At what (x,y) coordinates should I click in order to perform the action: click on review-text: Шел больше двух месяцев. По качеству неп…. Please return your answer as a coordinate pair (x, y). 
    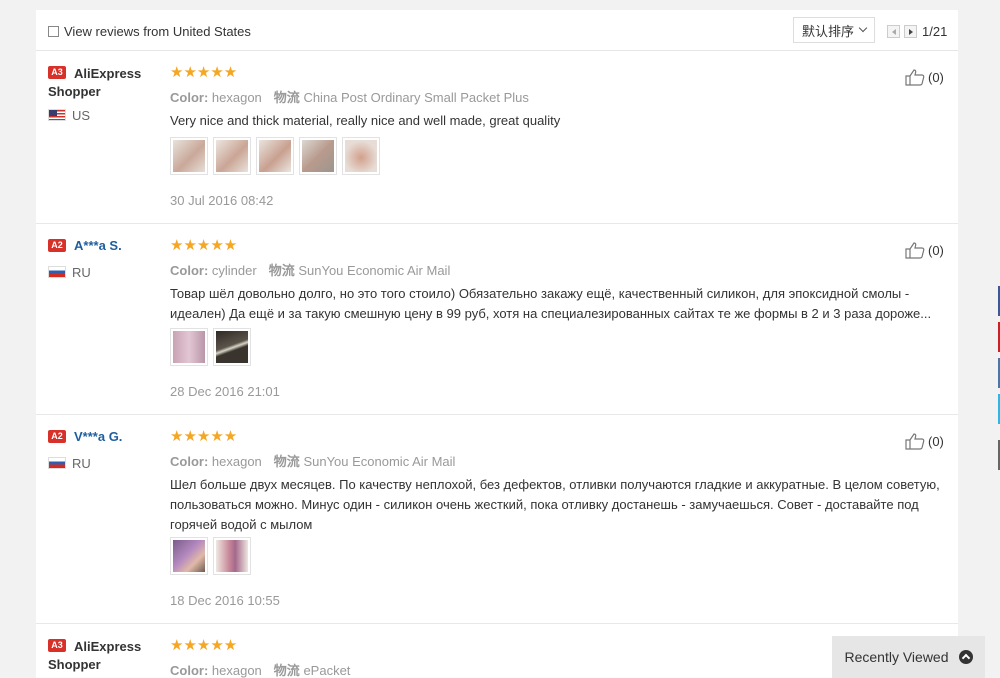
    Looking at the image, I should click on (555, 504).